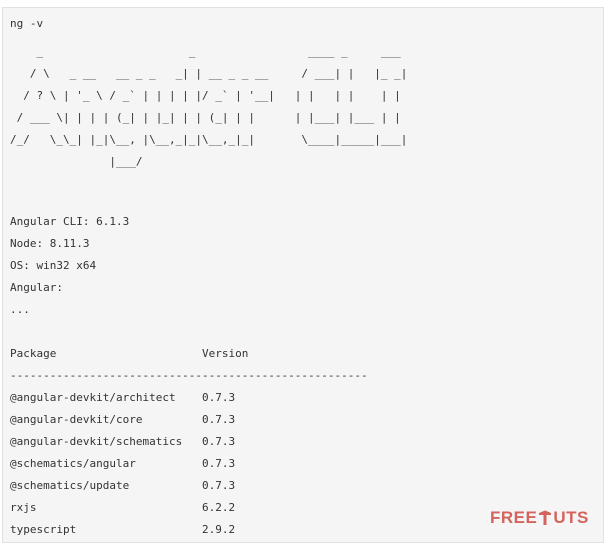 The height and width of the screenshot is (551, 611). What do you see at coordinates (123, 485) in the screenshot?
I see `package-row: @schematics/update 0.7.3` at bounding box center [123, 485].